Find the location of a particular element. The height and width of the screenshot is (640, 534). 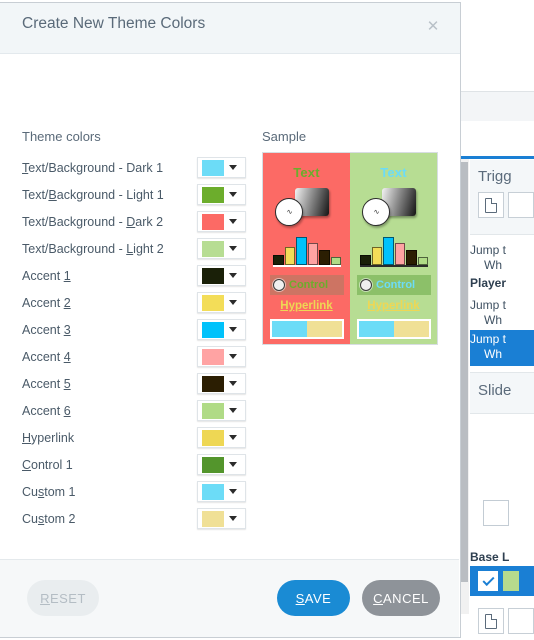

layer-visible-checkbox is located at coordinates (488, 581).